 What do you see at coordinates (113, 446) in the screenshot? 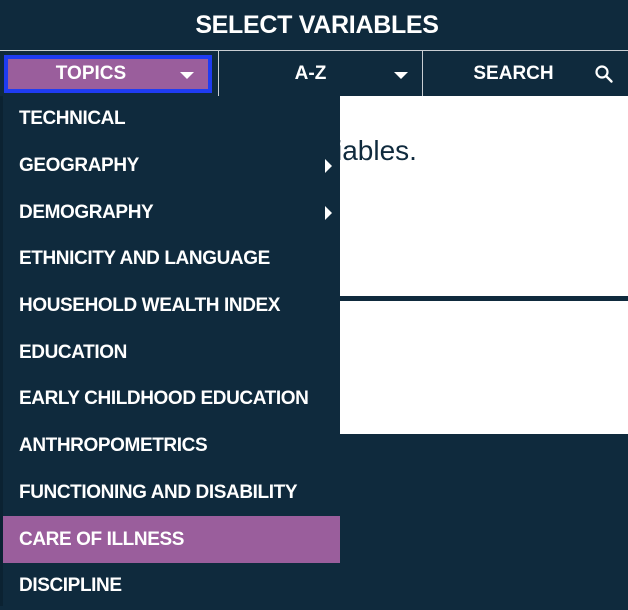
I see `menu-item-label: ANTHROPOMETRICS` at bounding box center [113, 446].